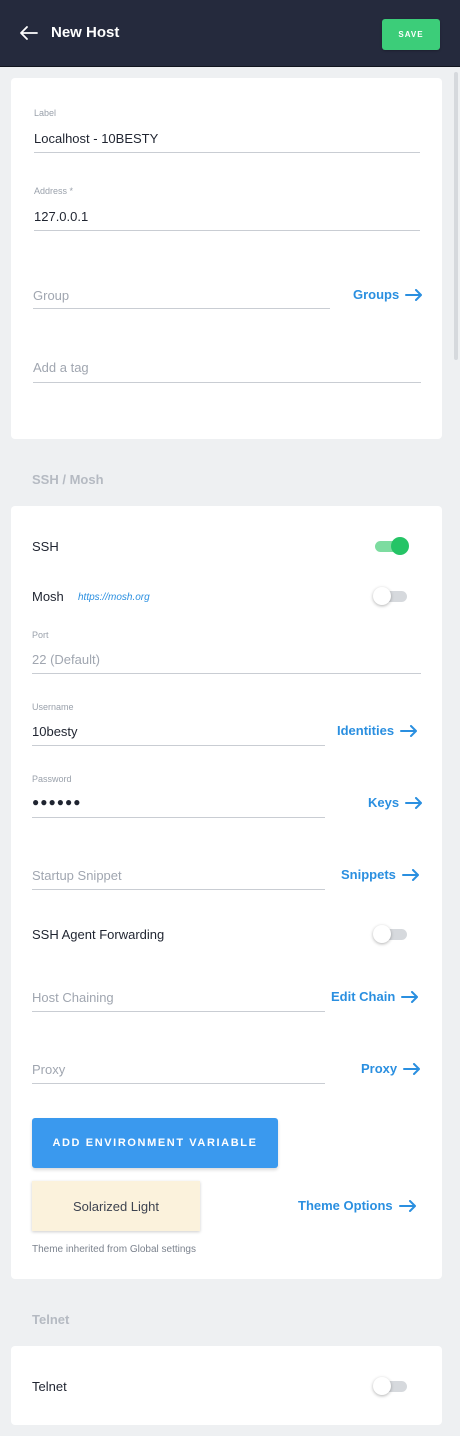  What do you see at coordinates (49, 1386) in the screenshot?
I see `telnet-label: Telnet` at bounding box center [49, 1386].